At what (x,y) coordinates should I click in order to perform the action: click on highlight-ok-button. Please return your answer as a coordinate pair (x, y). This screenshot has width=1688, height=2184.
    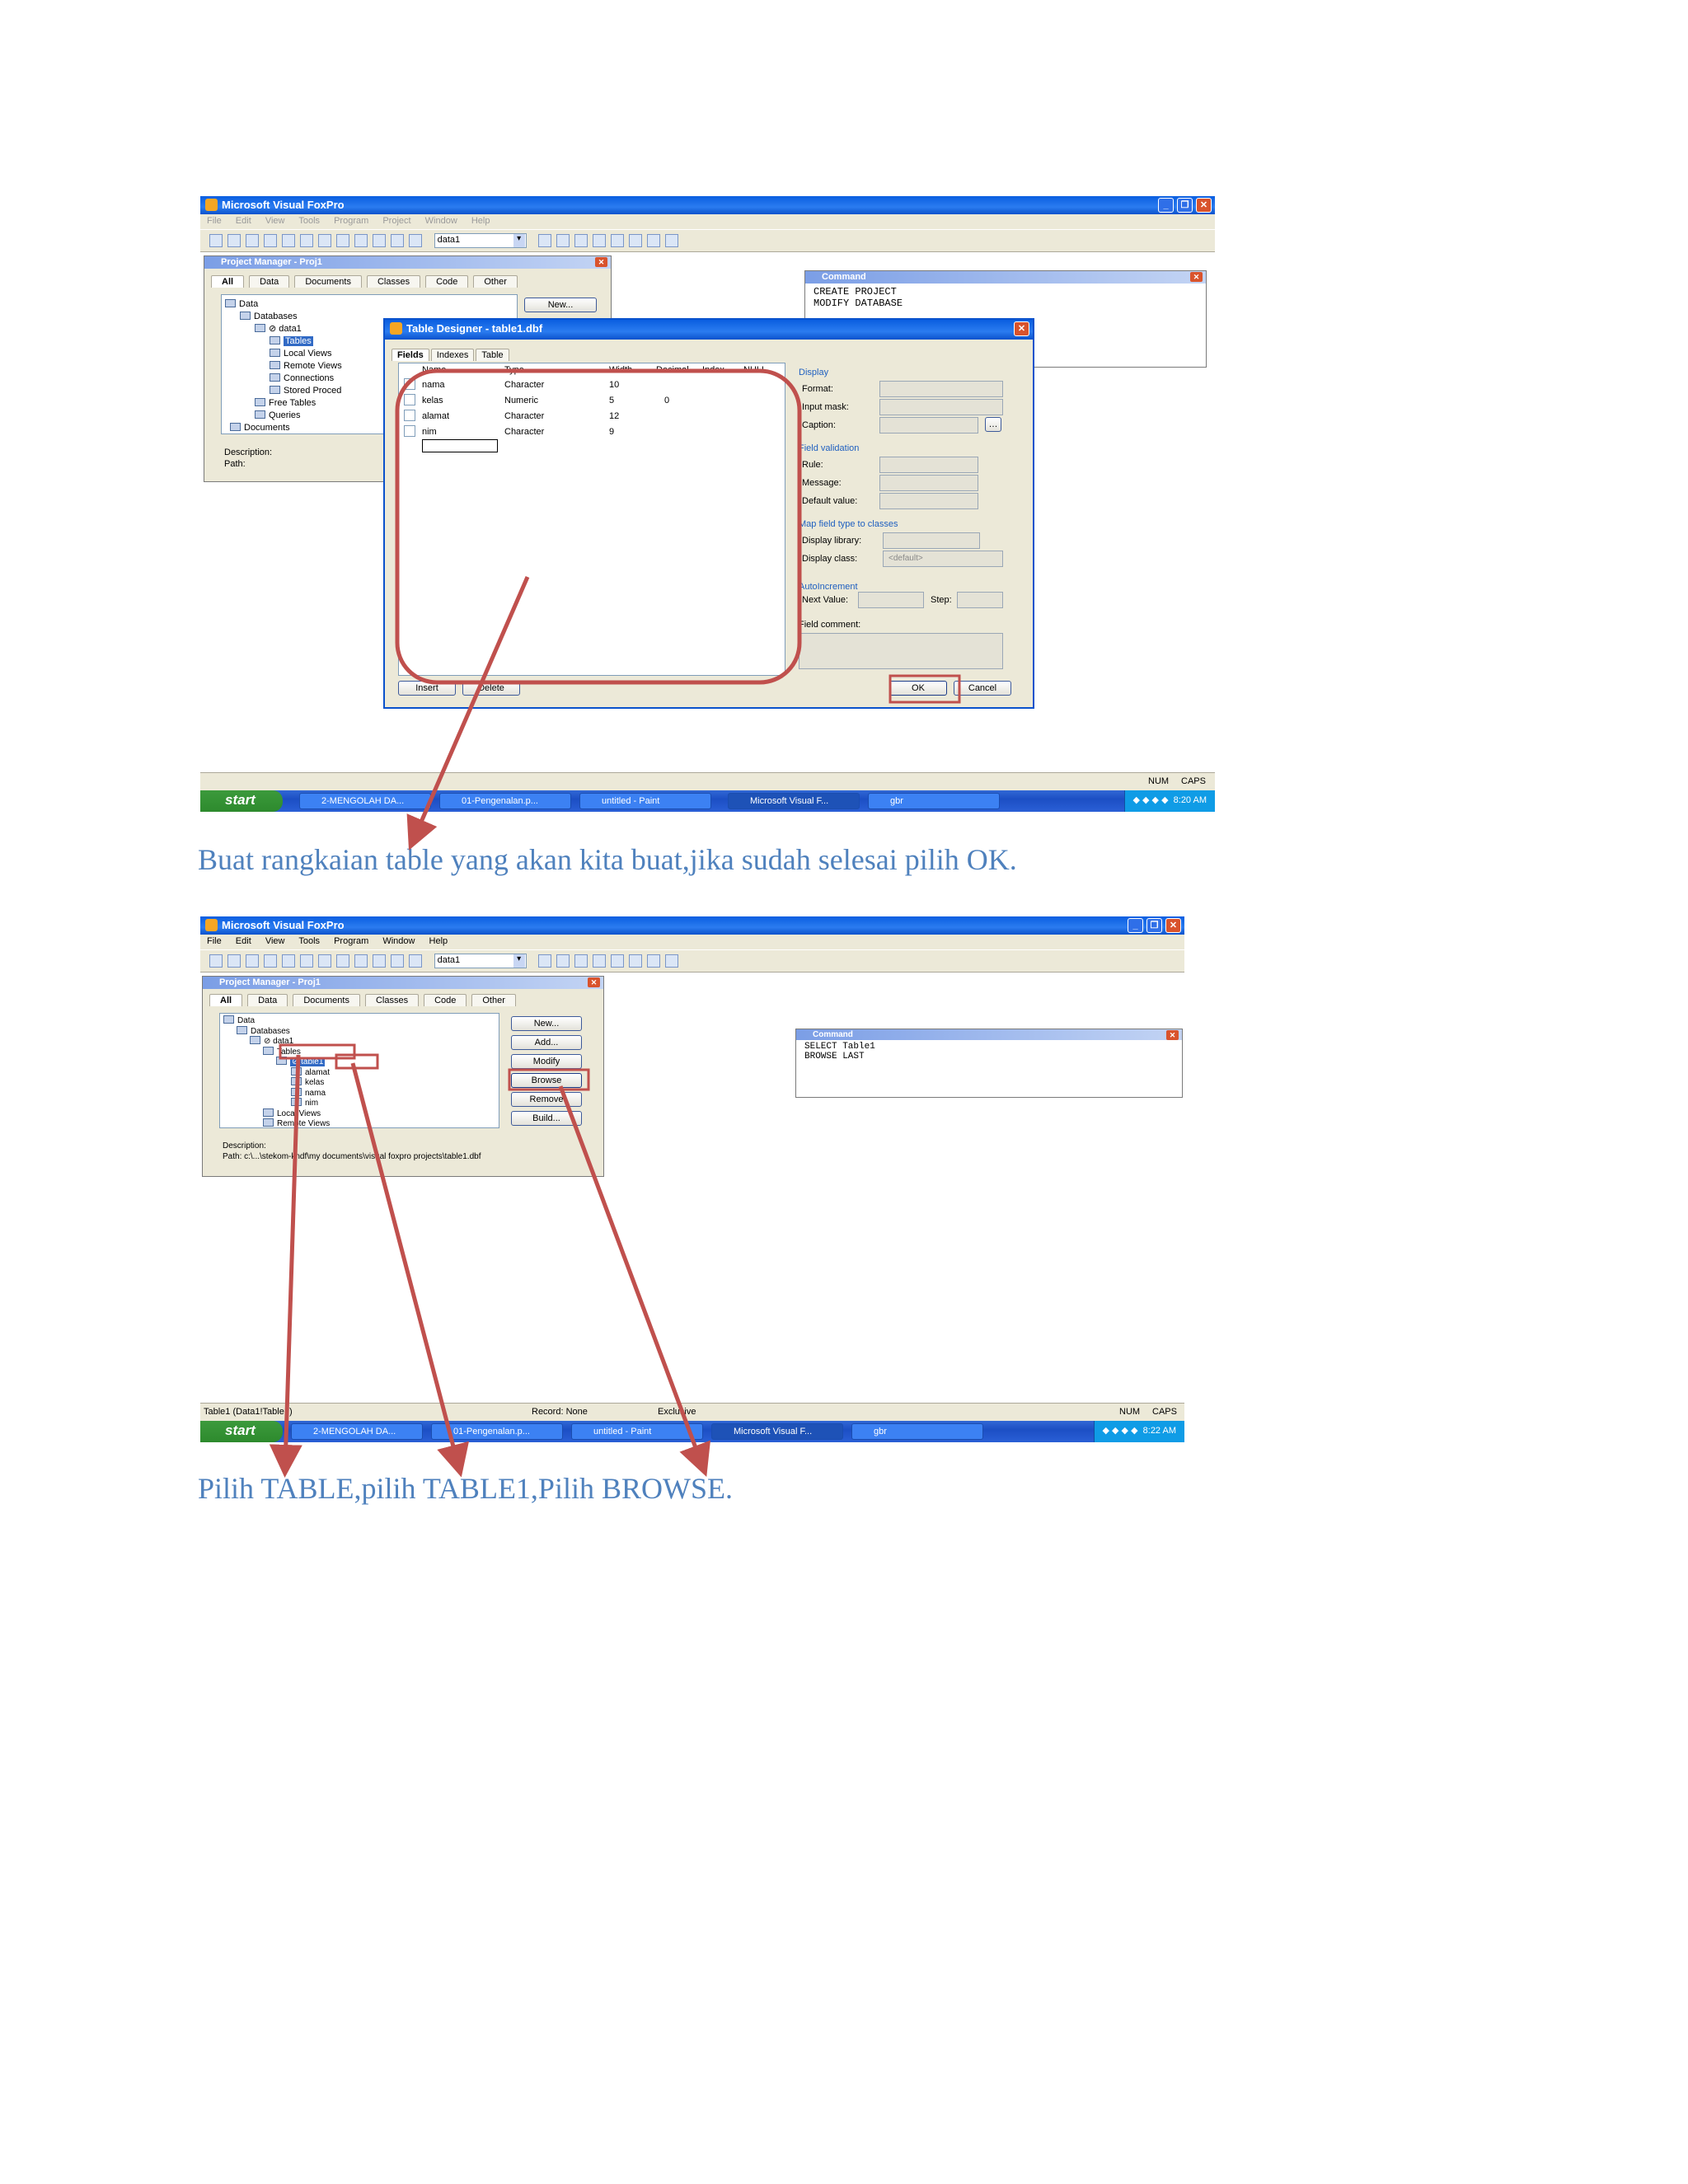
    Looking at the image, I should click on (925, 689).